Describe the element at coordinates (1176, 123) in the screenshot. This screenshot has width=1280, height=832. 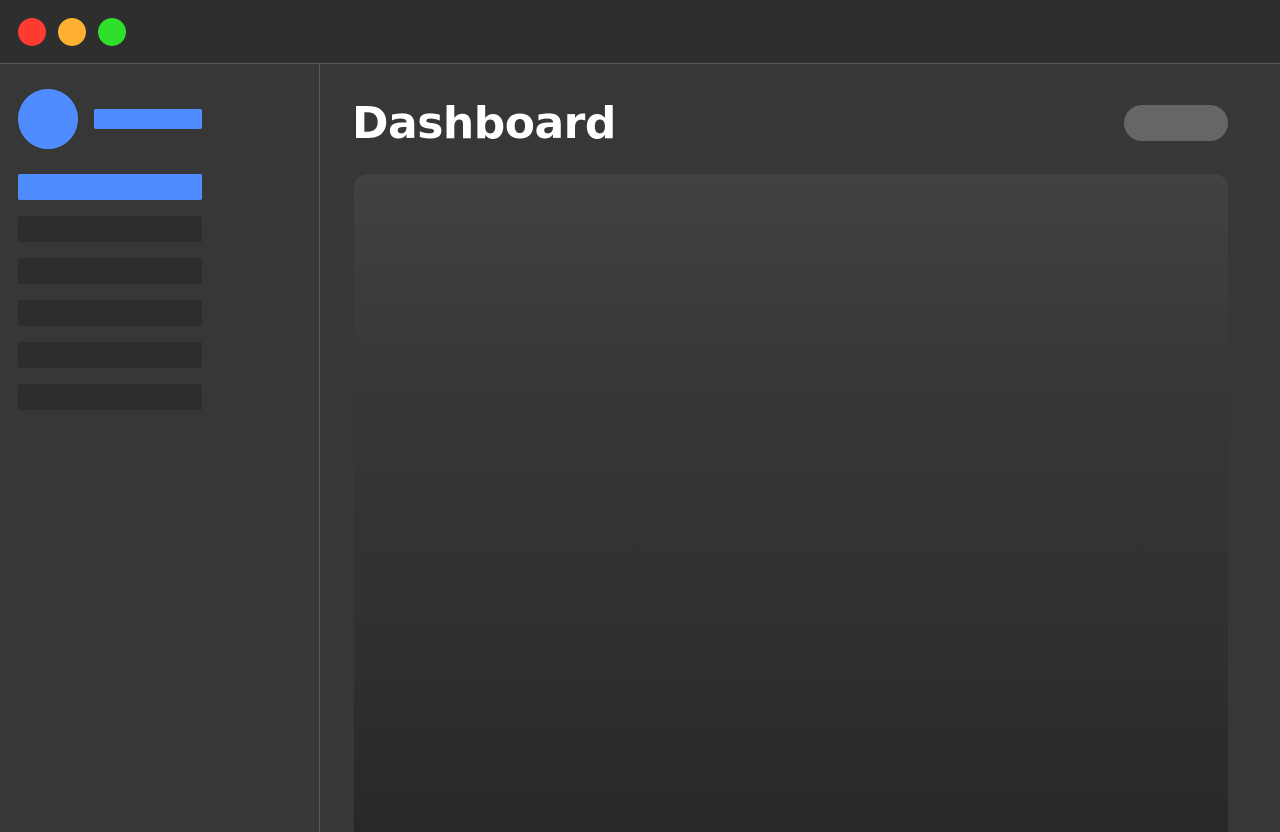
I see `header-action-button` at that location.